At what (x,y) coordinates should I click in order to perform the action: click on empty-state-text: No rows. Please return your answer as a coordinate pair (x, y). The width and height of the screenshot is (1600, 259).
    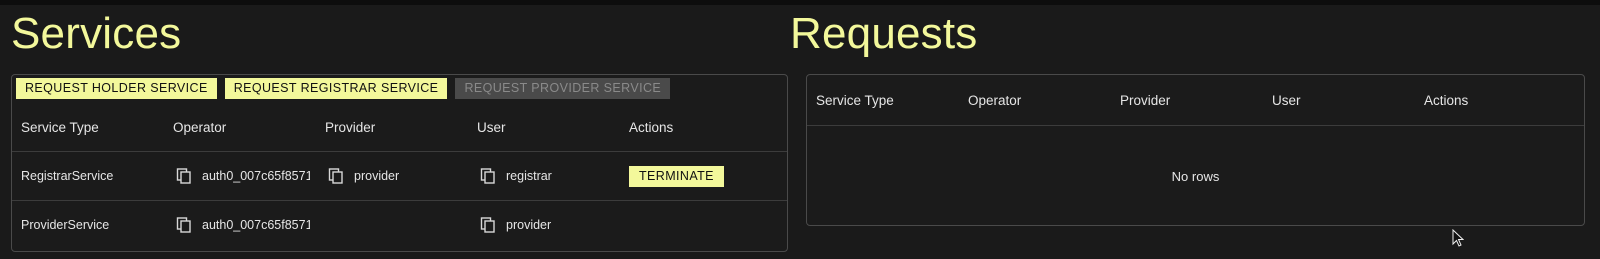
    Looking at the image, I should click on (1195, 176).